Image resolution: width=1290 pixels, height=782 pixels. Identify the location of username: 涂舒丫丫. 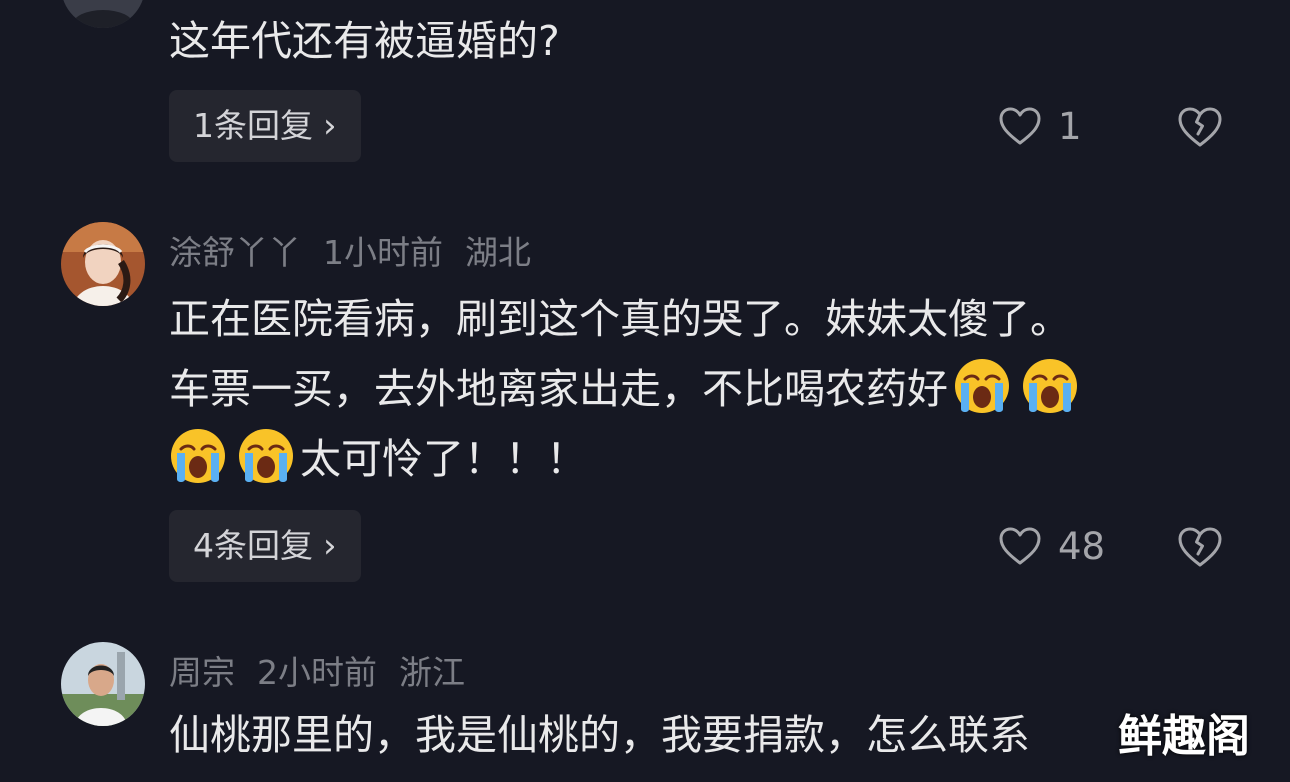
(235, 252).